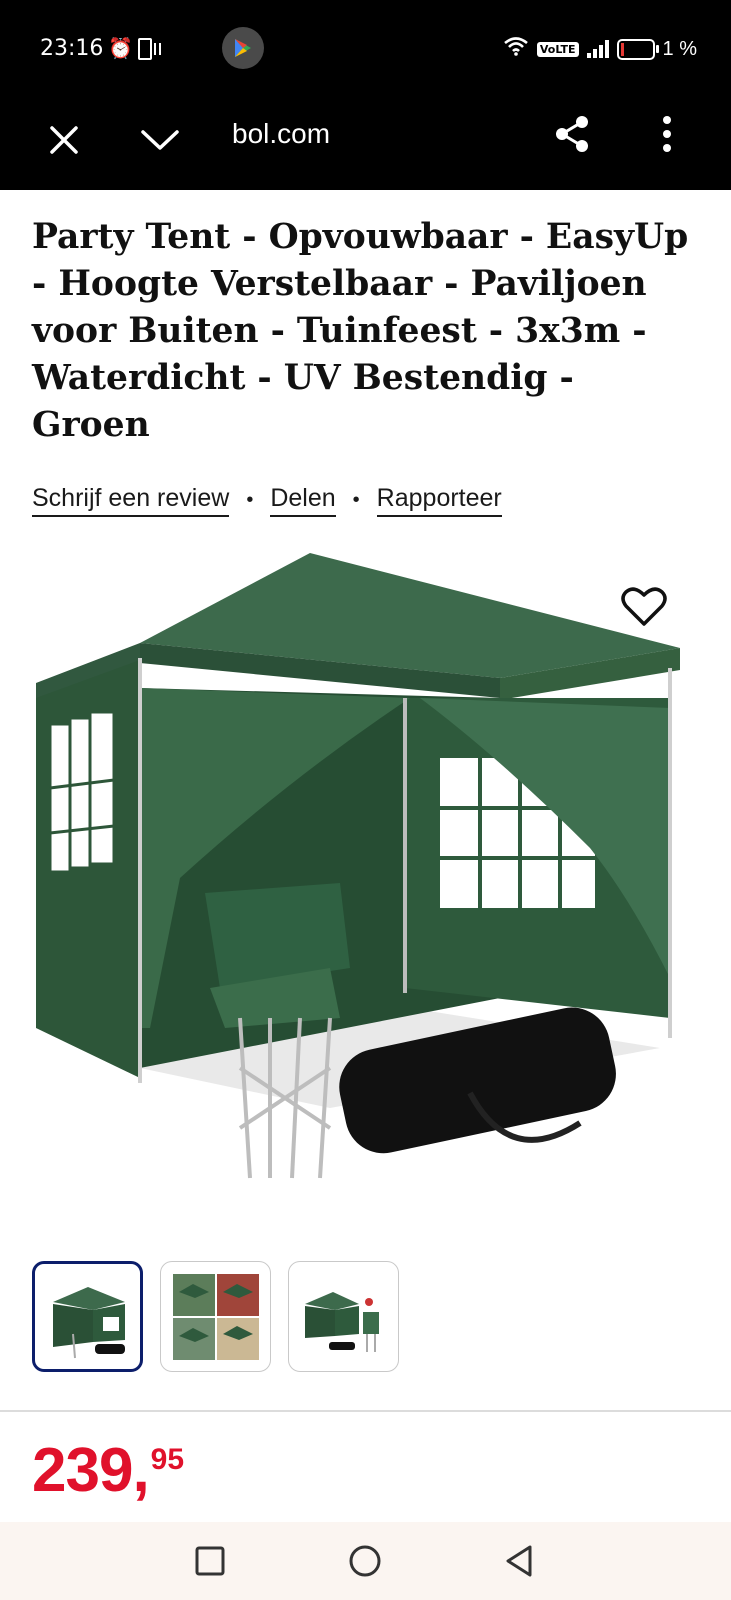 Image resolution: width=731 pixels, height=1600 pixels. I want to click on report-link: Rapporteer, so click(439, 500).